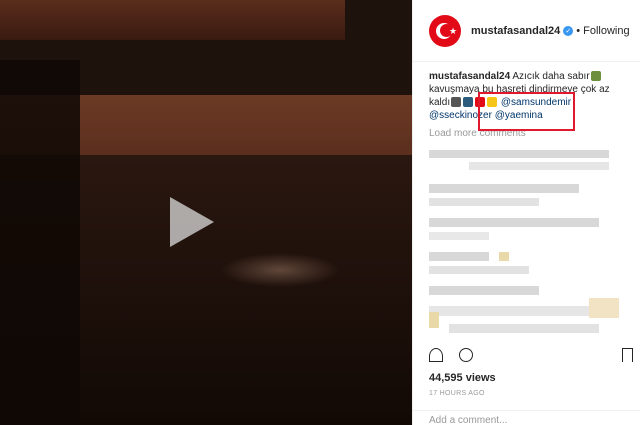  I want to click on bookmark-icon, so click(627, 355).